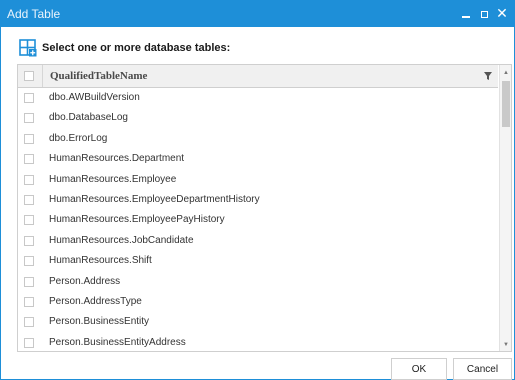 This screenshot has width=515, height=380. What do you see at coordinates (88, 118) in the screenshot?
I see `table-name: dbo.DatabaseLog` at bounding box center [88, 118].